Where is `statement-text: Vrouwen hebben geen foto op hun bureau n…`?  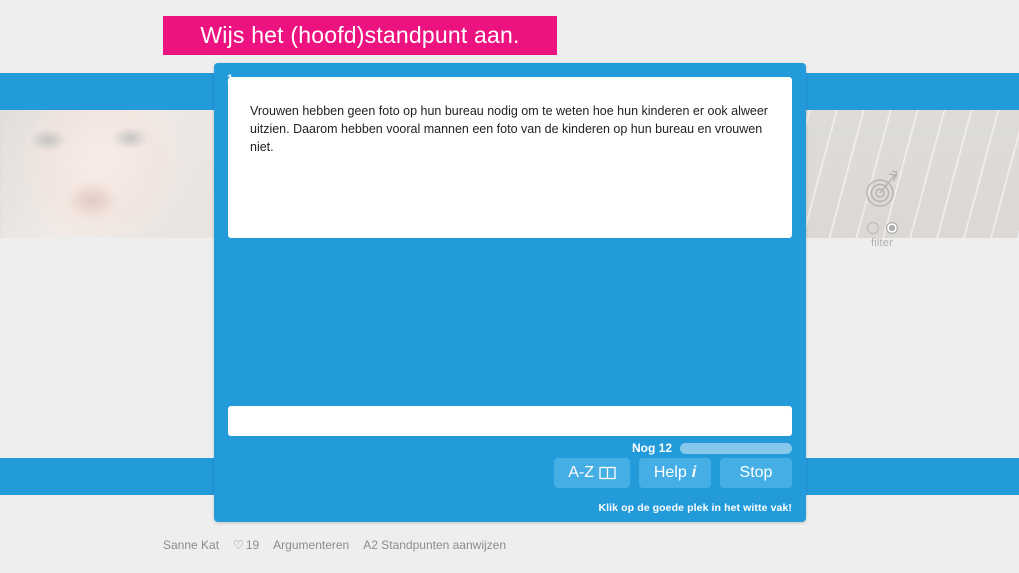 statement-text: Vrouwen hebben geen foto op hun bureau n… is located at coordinates (509, 129).